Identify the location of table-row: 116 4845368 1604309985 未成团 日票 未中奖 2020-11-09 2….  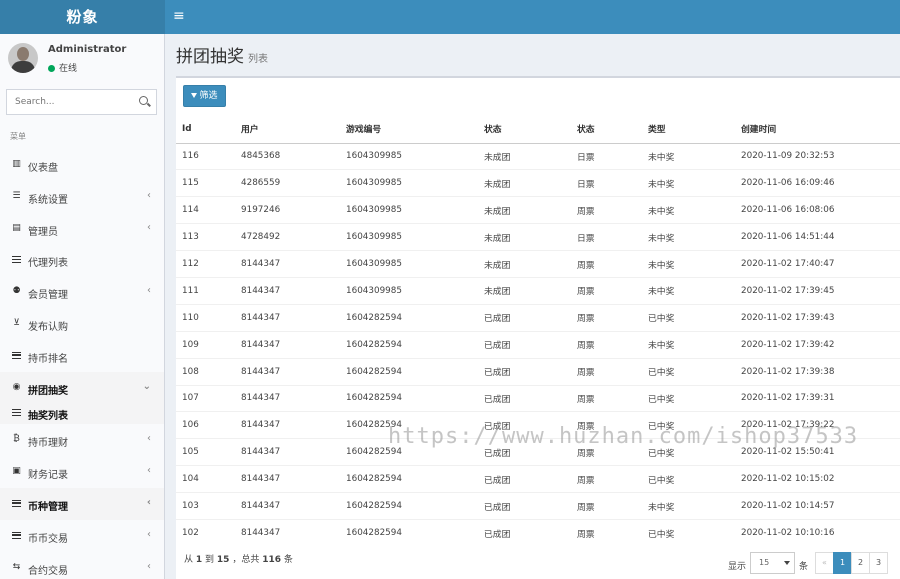
(538, 156).